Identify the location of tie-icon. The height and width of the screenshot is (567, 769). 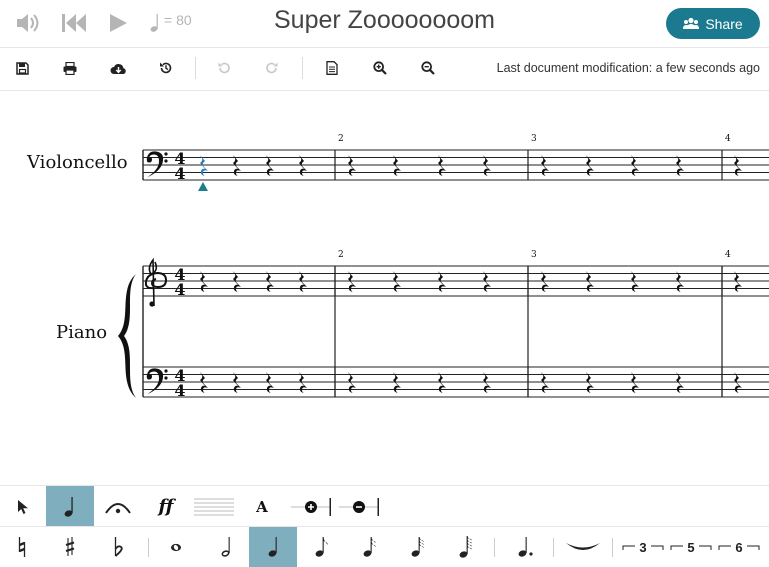
(583, 547).